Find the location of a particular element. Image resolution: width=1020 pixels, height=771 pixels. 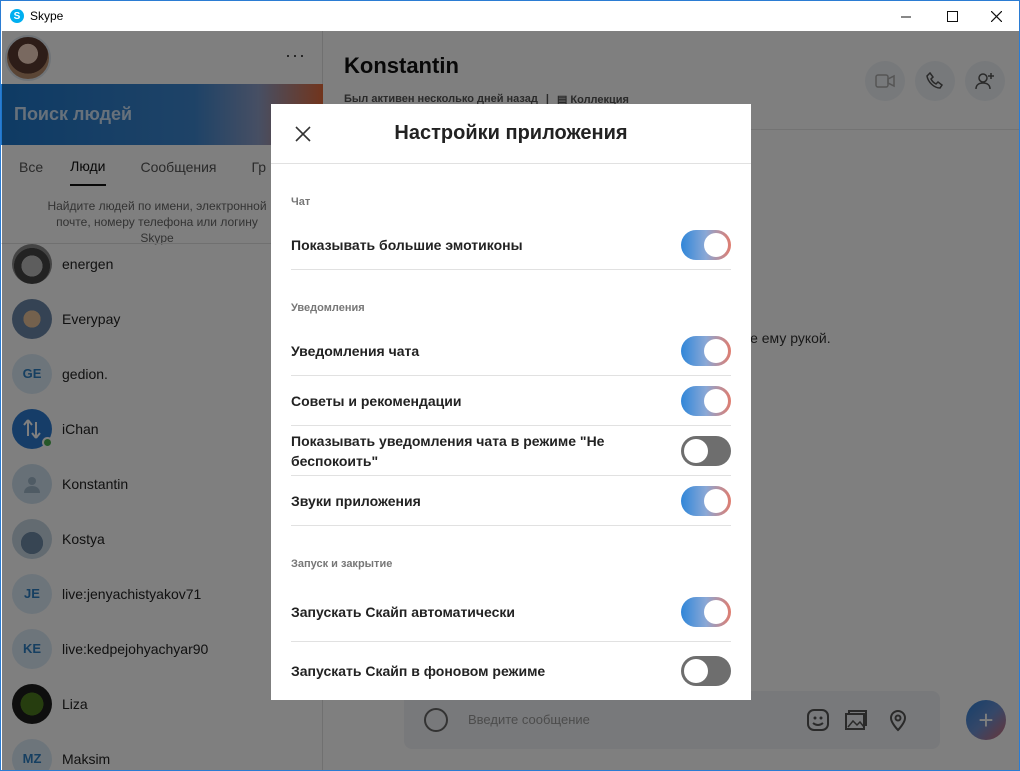

chat-notifications-toggle is located at coordinates (706, 350).